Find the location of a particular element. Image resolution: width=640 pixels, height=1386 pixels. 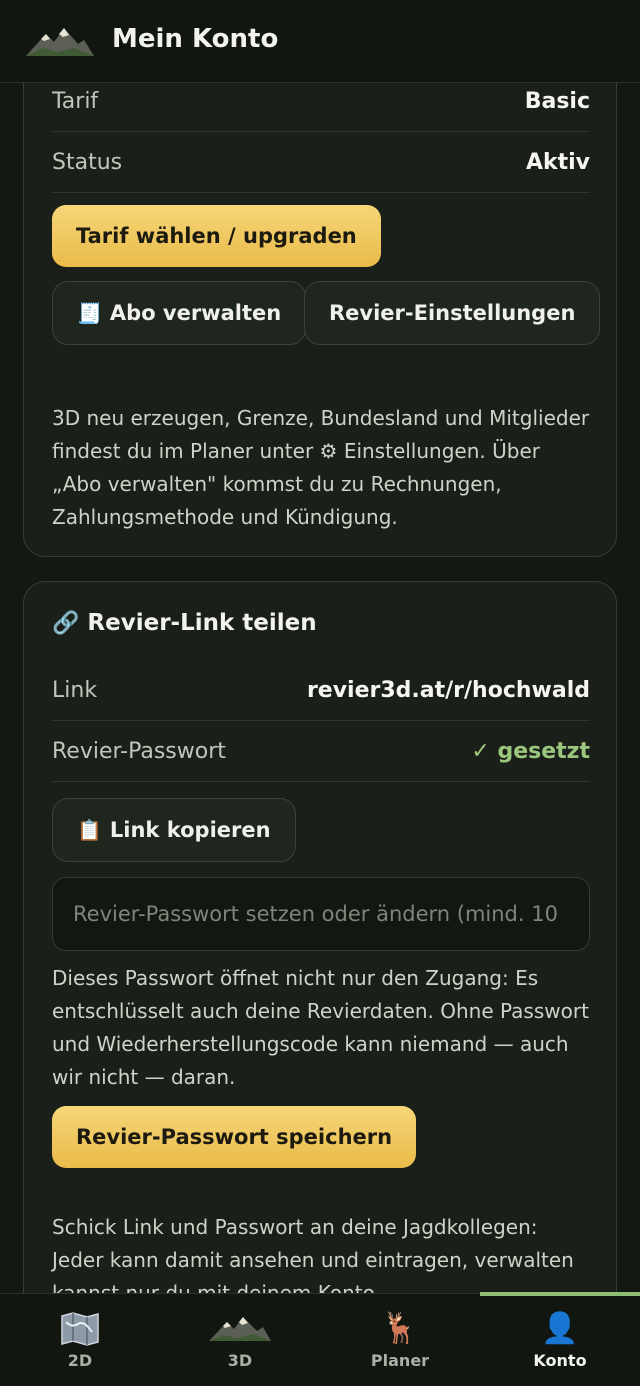

text-line: kannst nur du mit deinem Konto. is located at coordinates (216, 1287).